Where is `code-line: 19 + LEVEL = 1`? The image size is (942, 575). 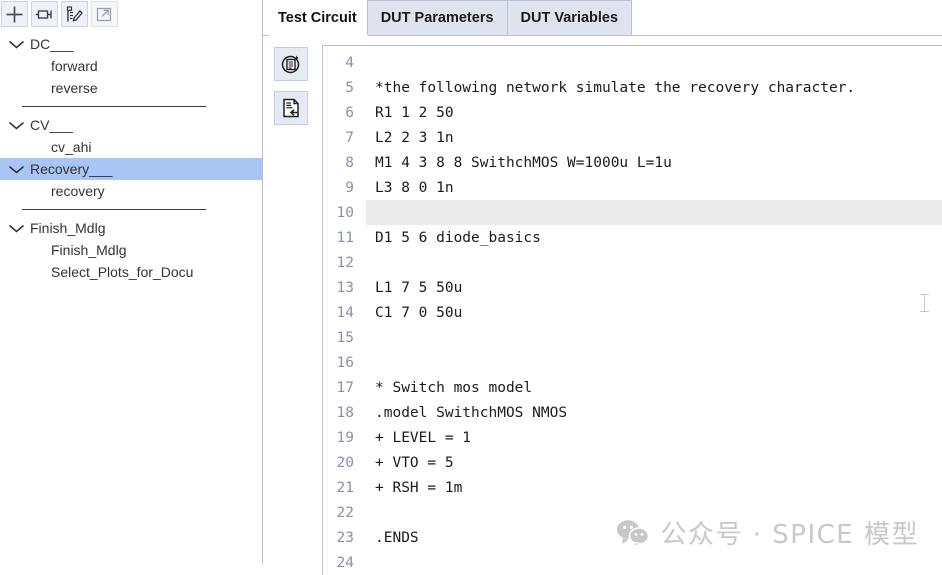
code-line: 19 + LEVEL = 1 is located at coordinates (632, 437).